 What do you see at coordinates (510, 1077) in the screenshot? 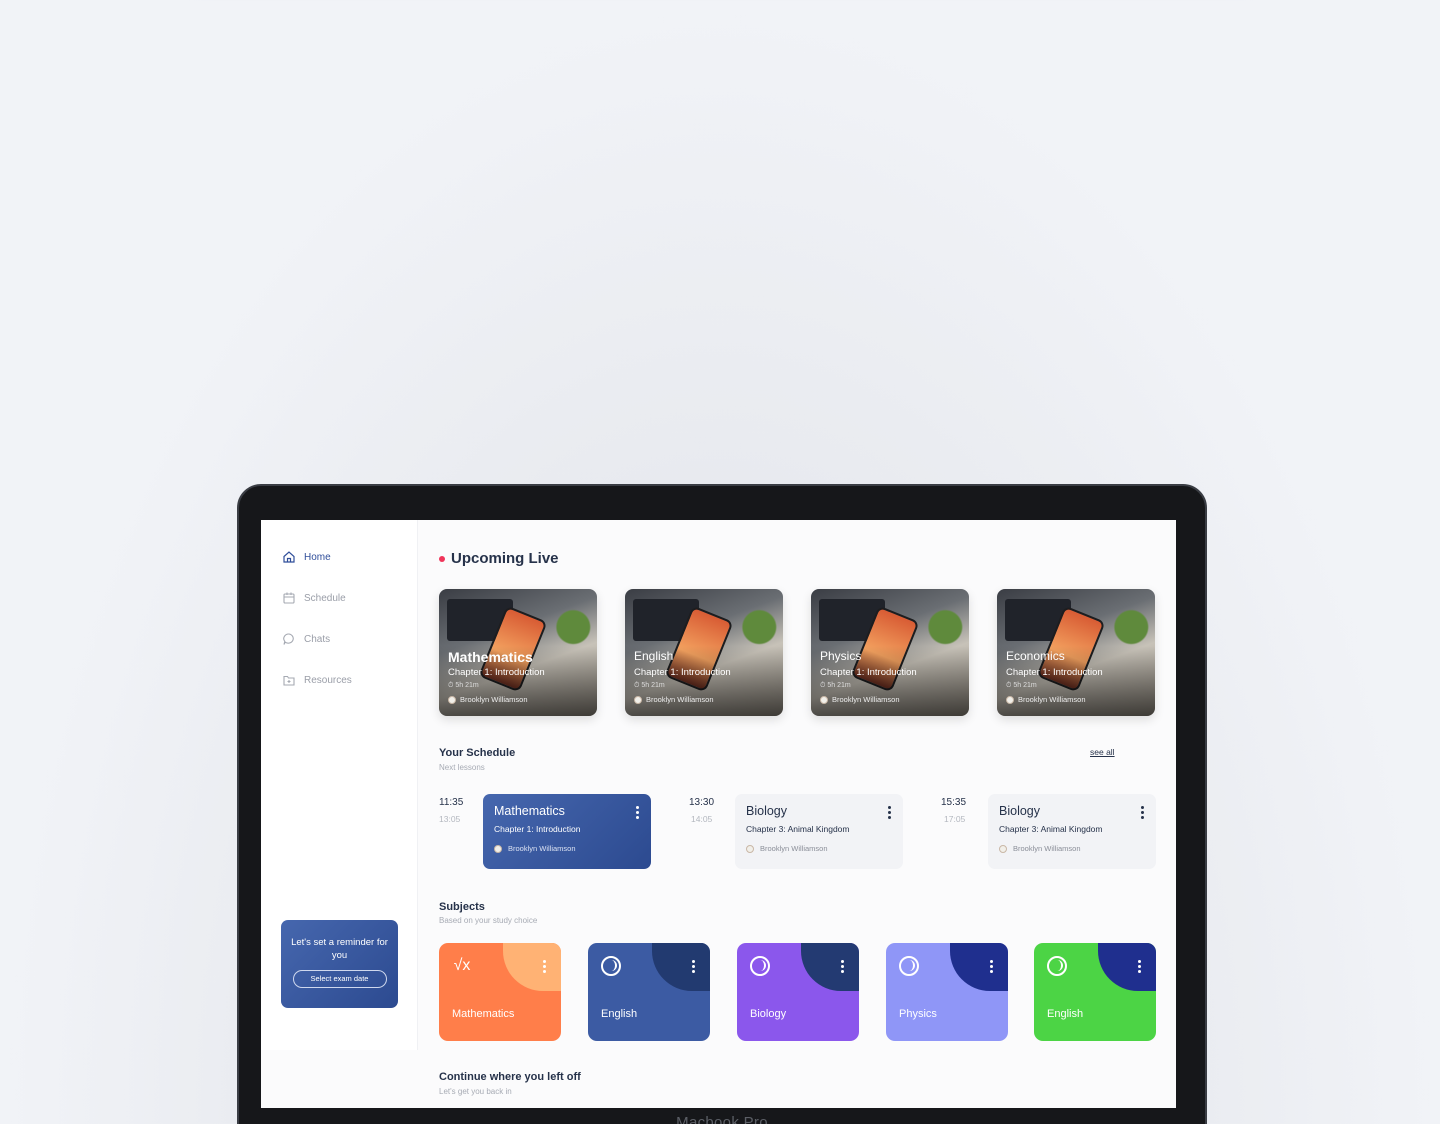
I see `continue-title: Continue where you left off` at bounding box center [510, 1077].